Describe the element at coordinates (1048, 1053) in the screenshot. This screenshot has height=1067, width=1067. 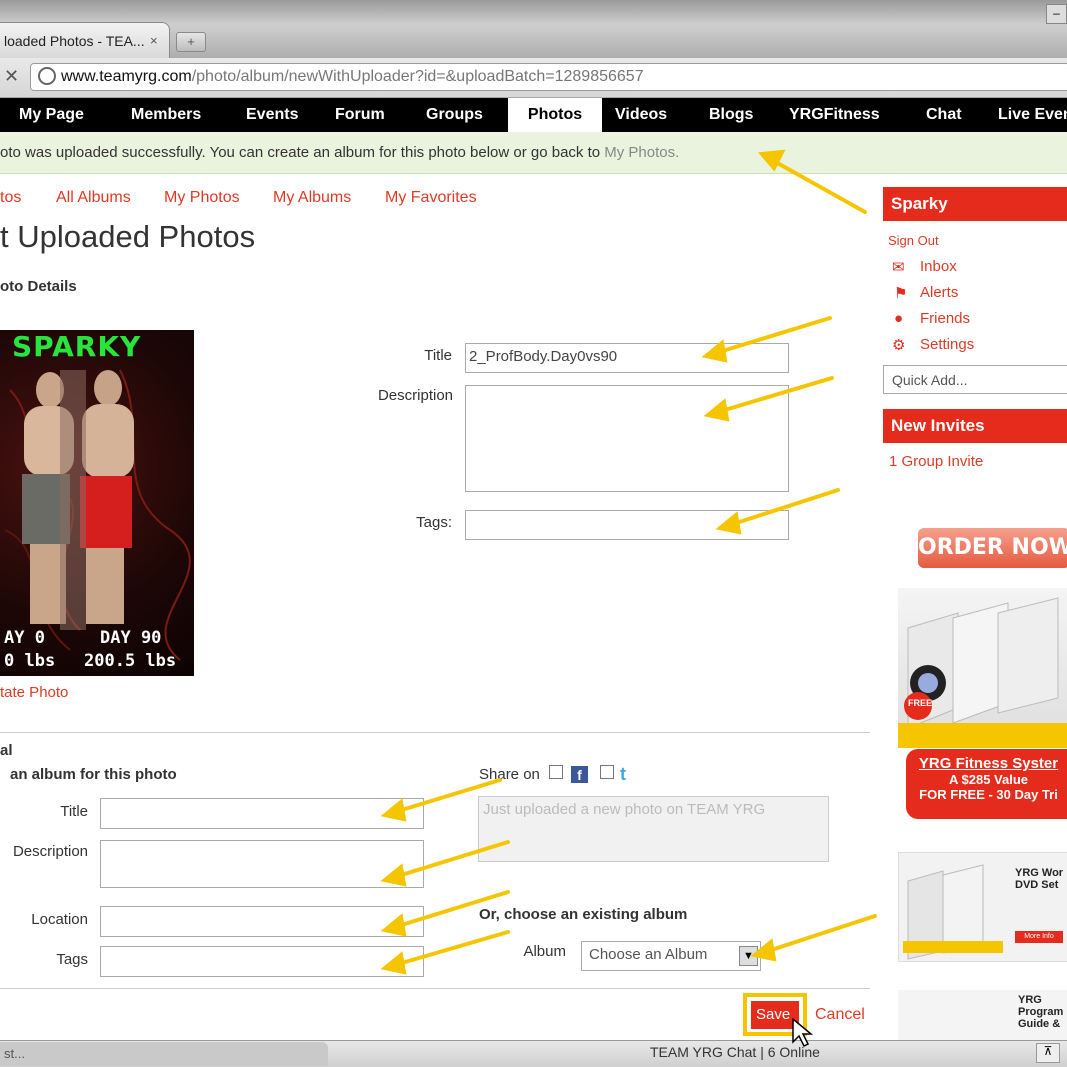
I see `chat-expand-button: ⊼` at that location.